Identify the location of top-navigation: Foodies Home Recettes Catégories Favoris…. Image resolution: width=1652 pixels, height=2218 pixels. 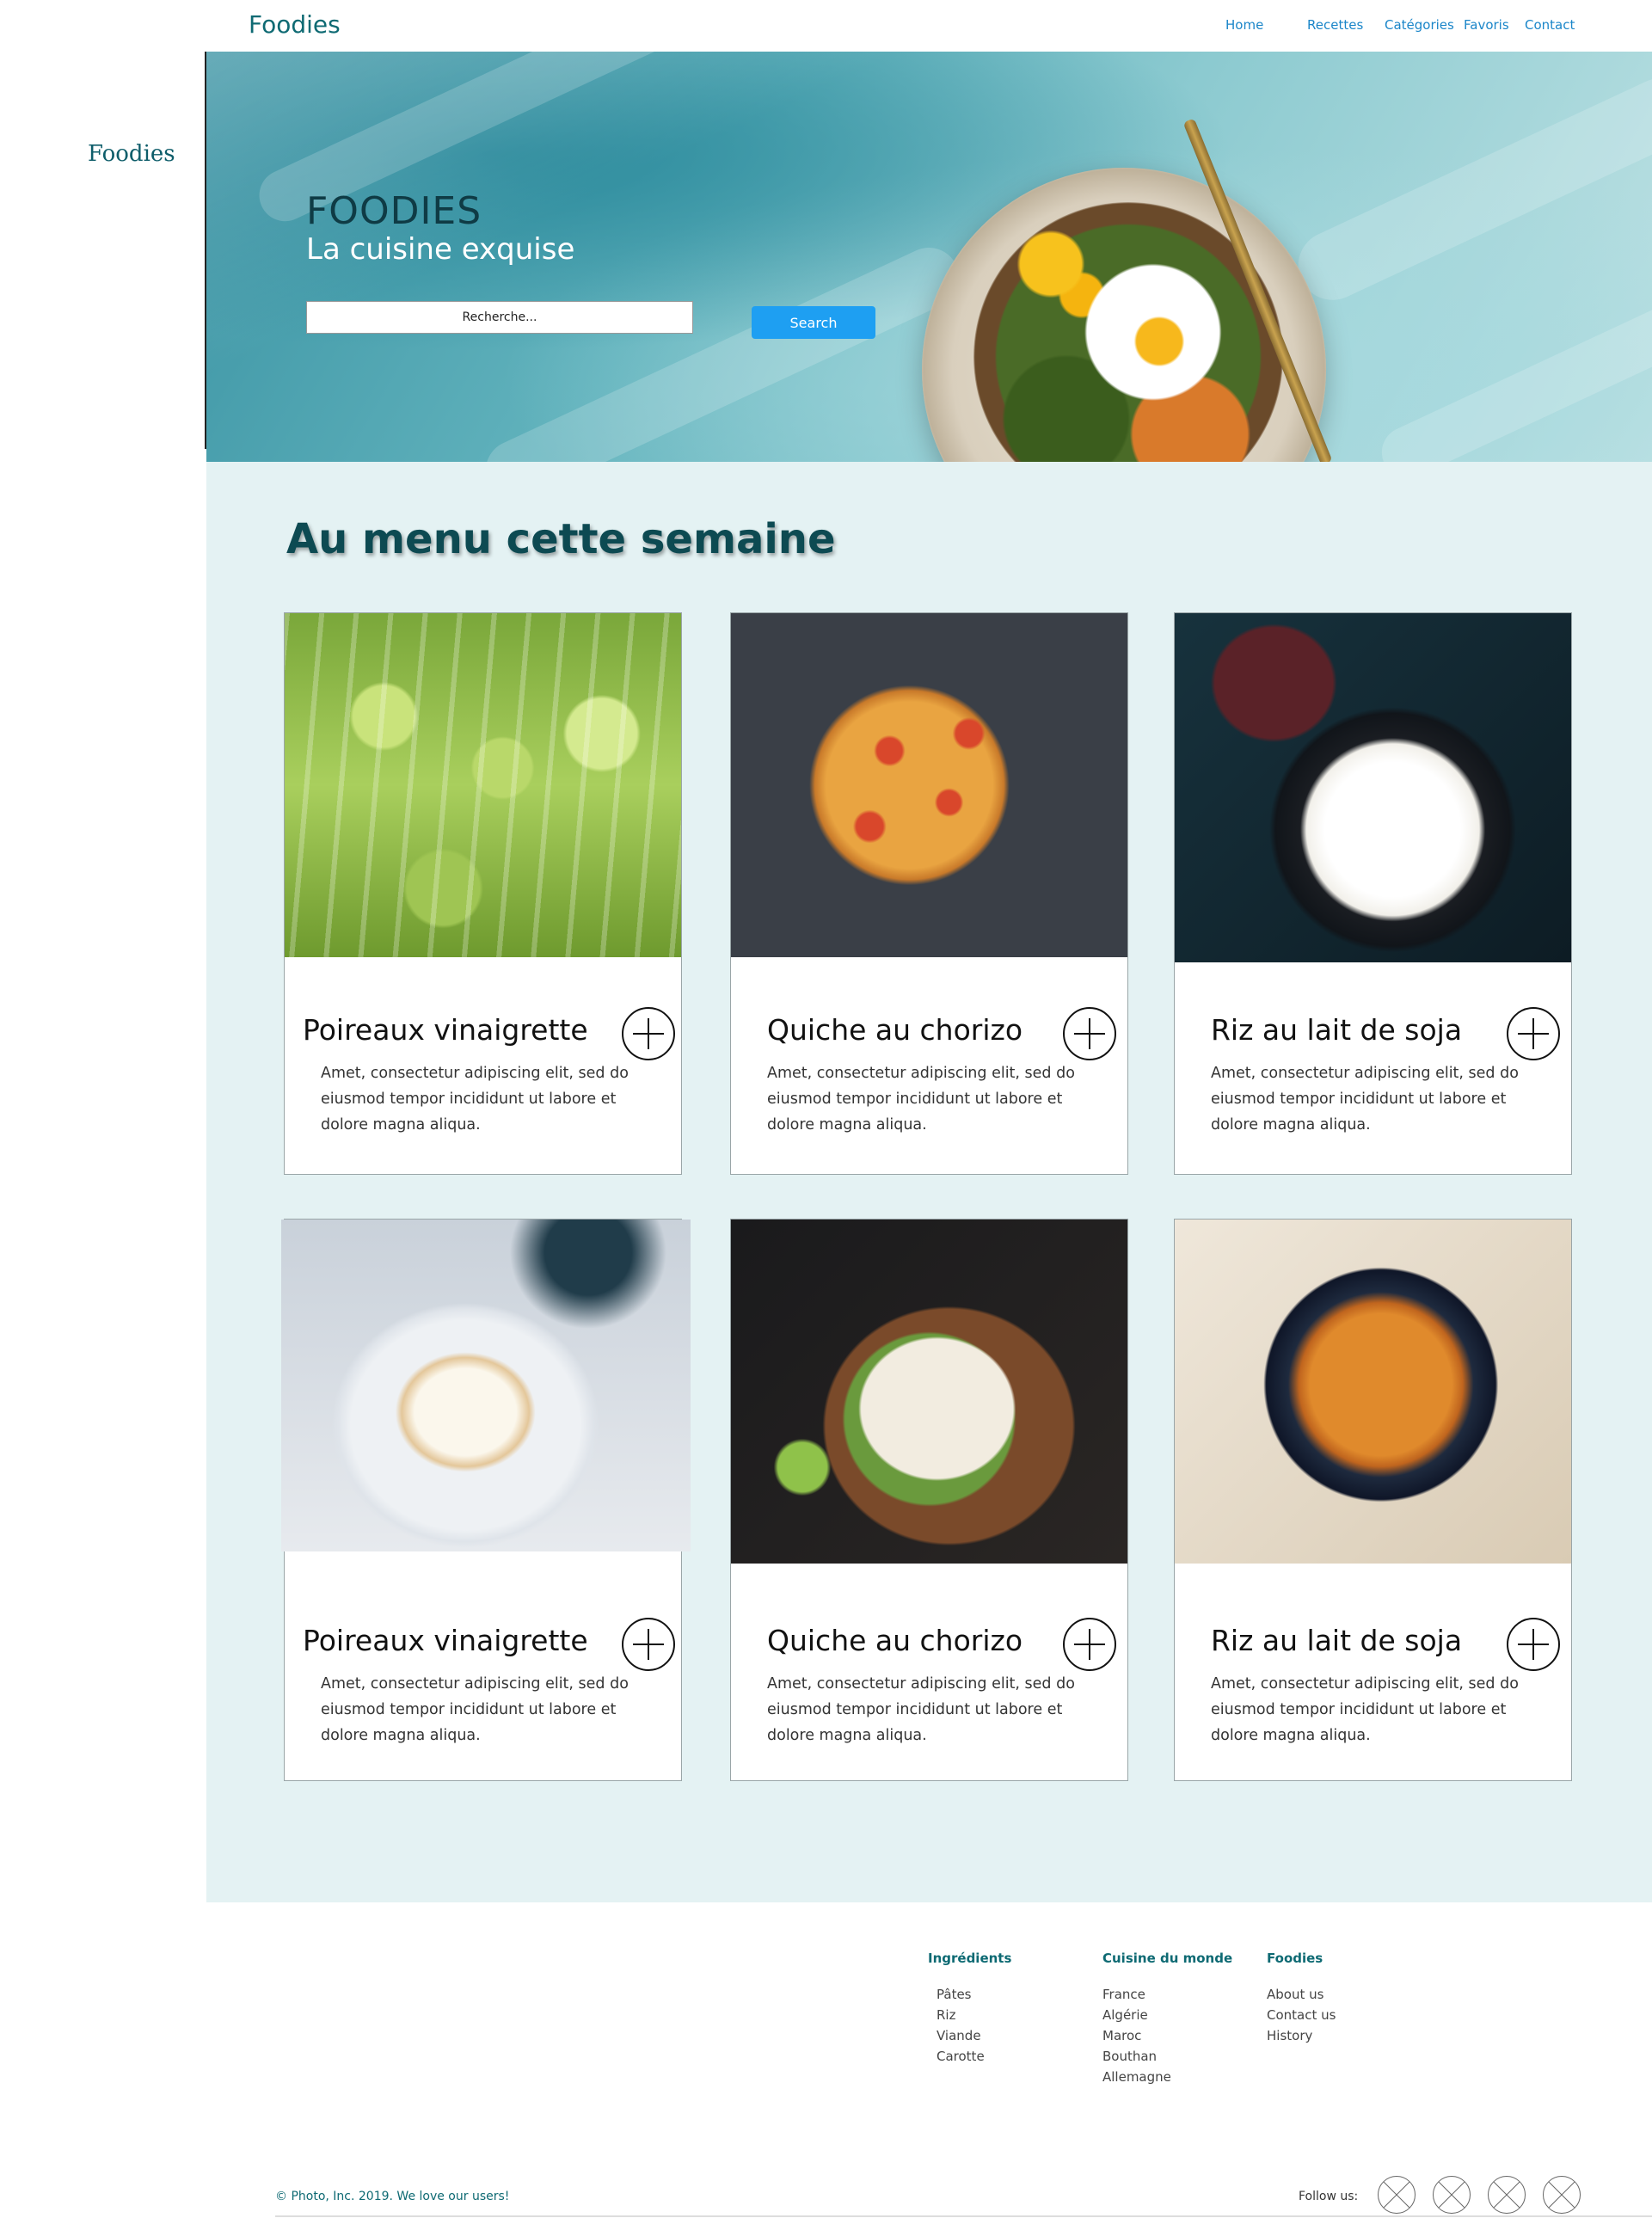
(826, 26).